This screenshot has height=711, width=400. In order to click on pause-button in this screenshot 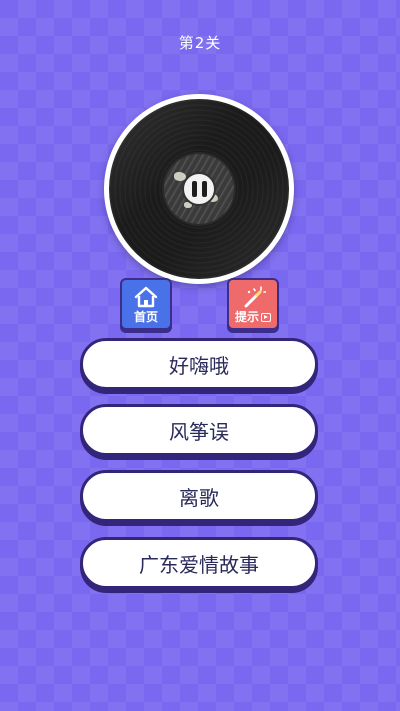, I will do `click(199, 189)`.